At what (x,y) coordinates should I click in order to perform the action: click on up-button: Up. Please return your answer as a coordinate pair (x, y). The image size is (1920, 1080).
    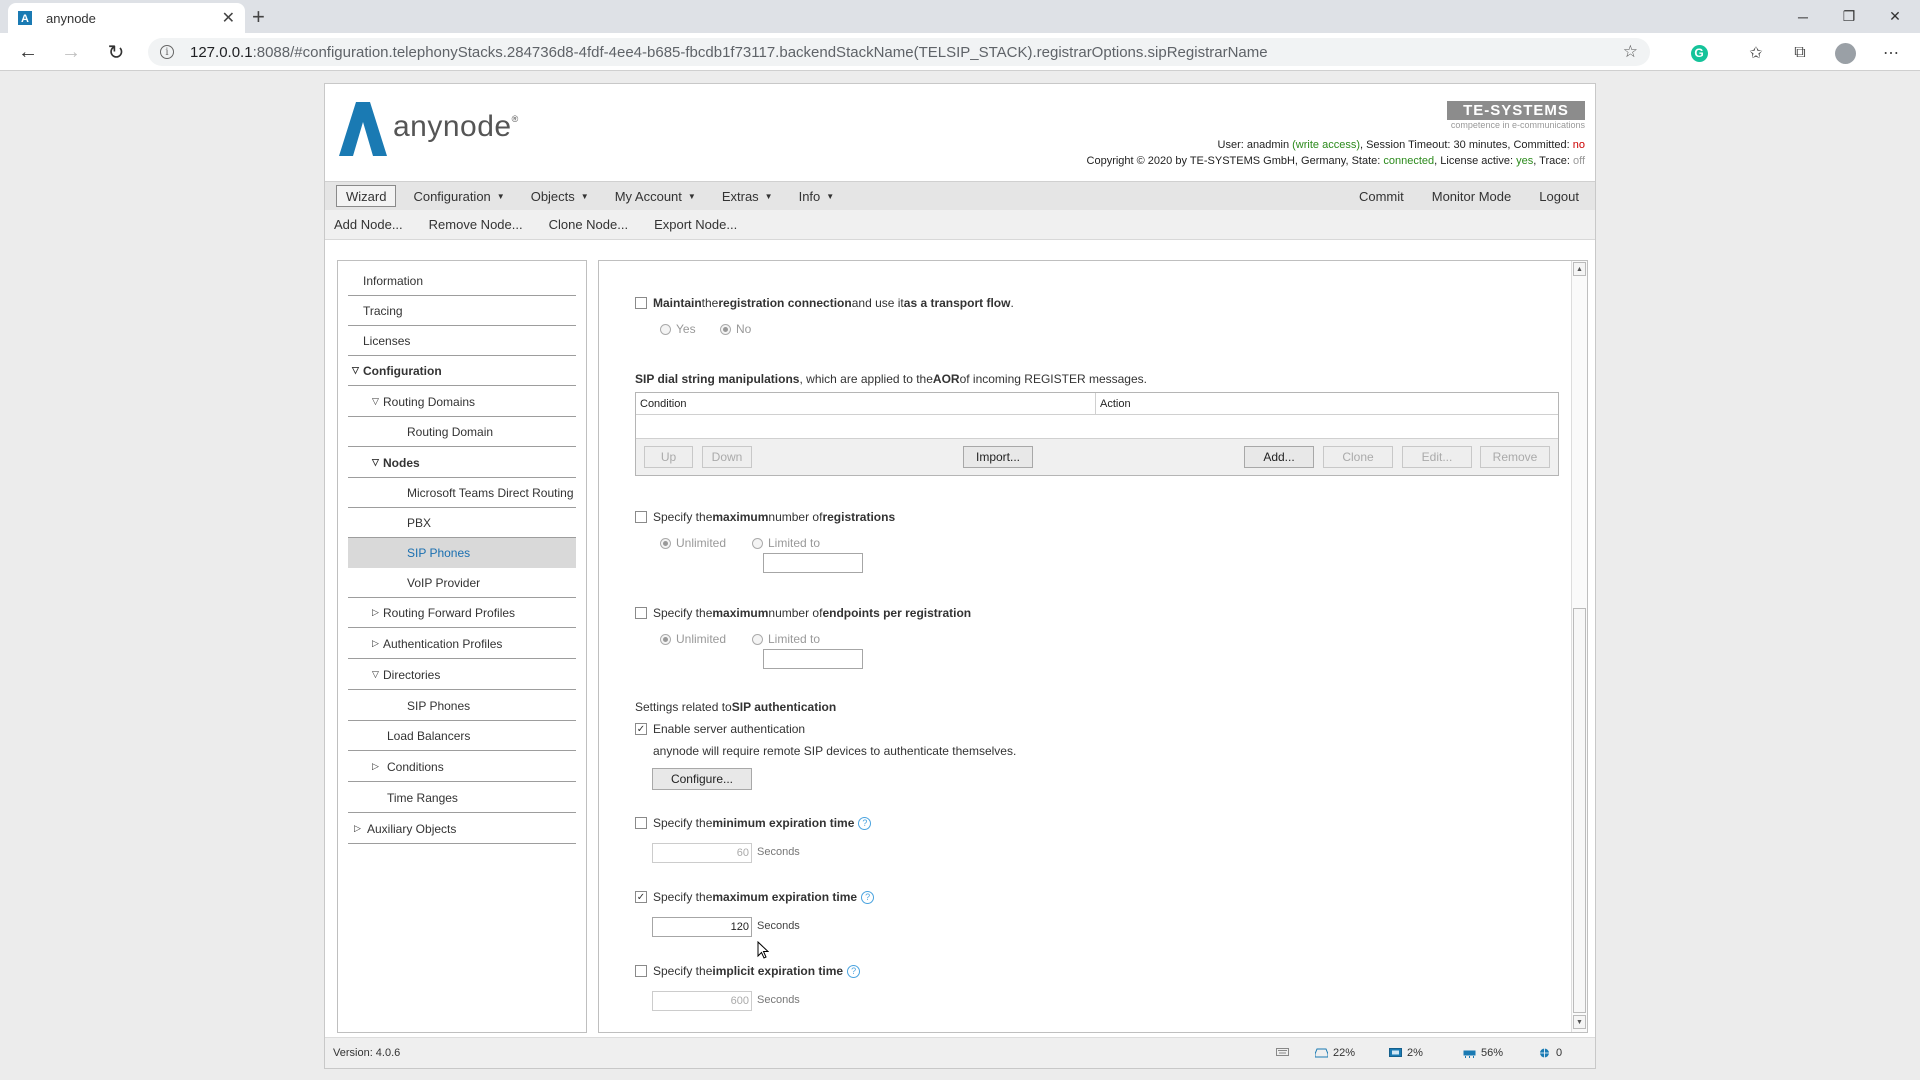
    Looking at the image, I should click on (668, 457).